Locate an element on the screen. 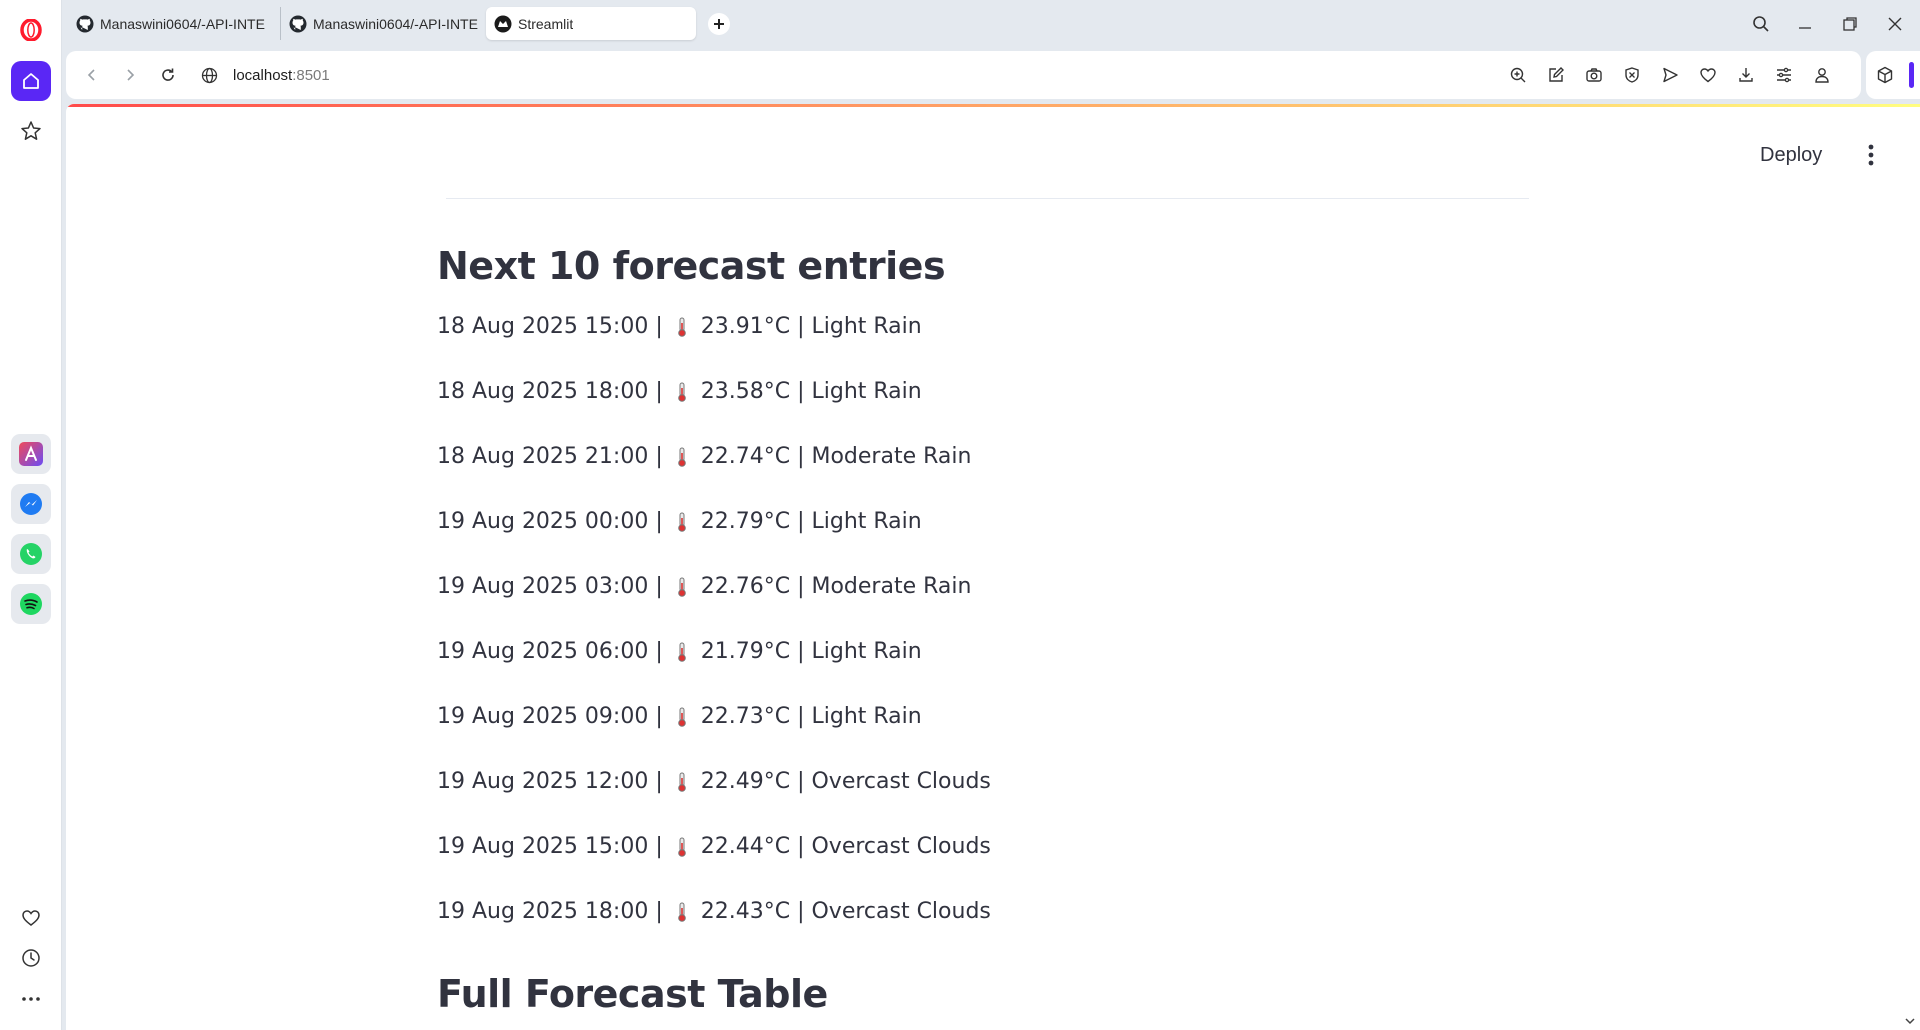  scroll-down-icon is located at coordinates (1910, 1020).